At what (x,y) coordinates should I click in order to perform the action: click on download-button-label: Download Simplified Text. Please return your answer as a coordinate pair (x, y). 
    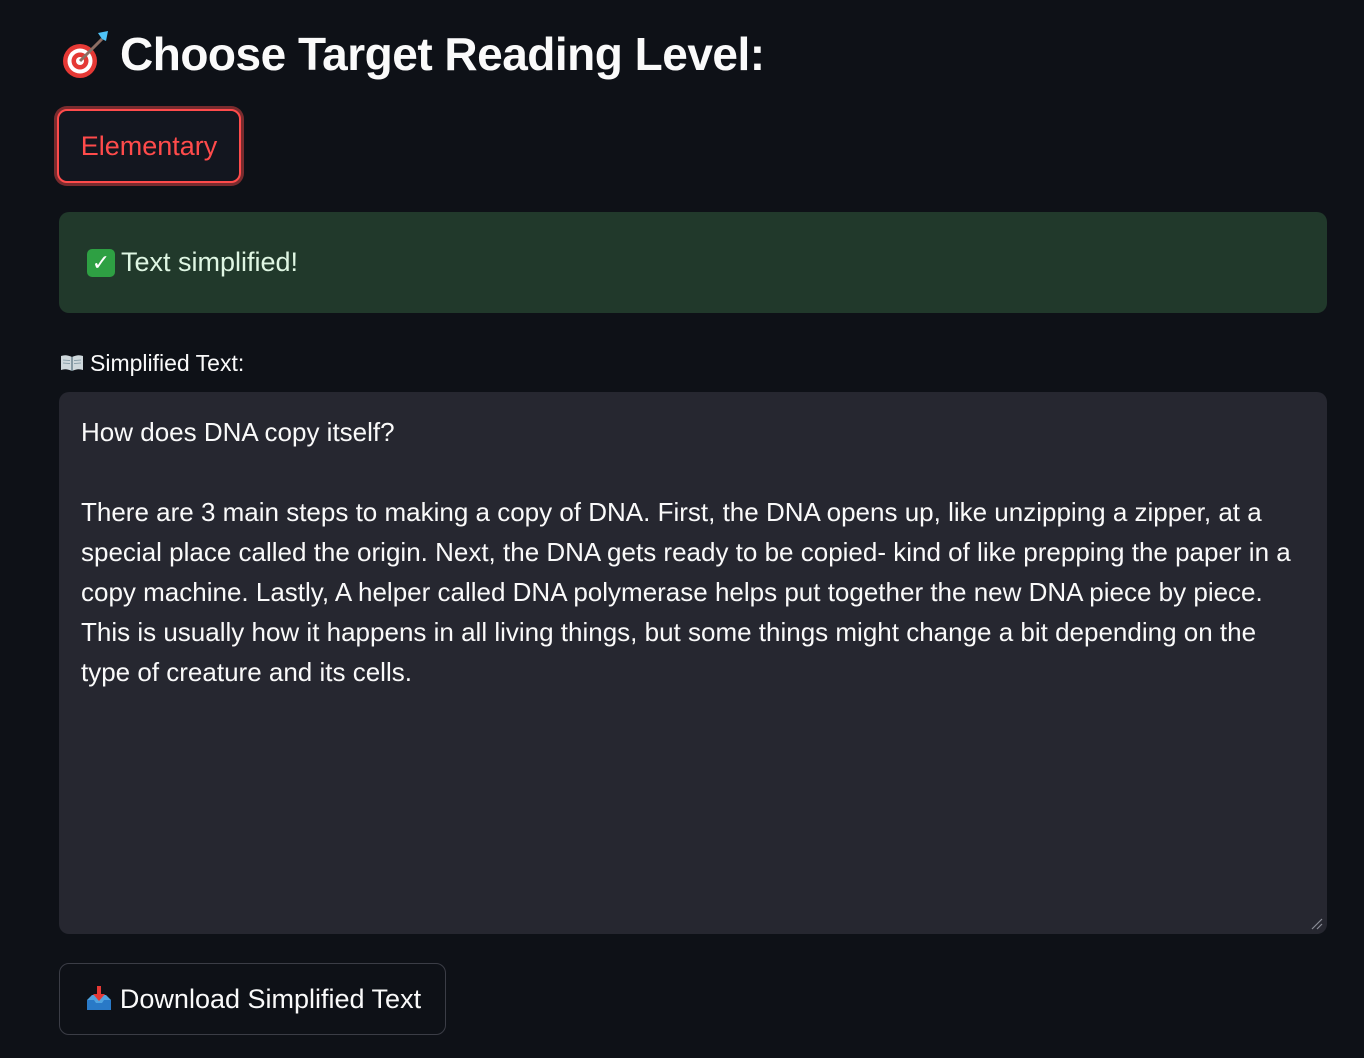
    Looking at the image, I should click on (270, 998).